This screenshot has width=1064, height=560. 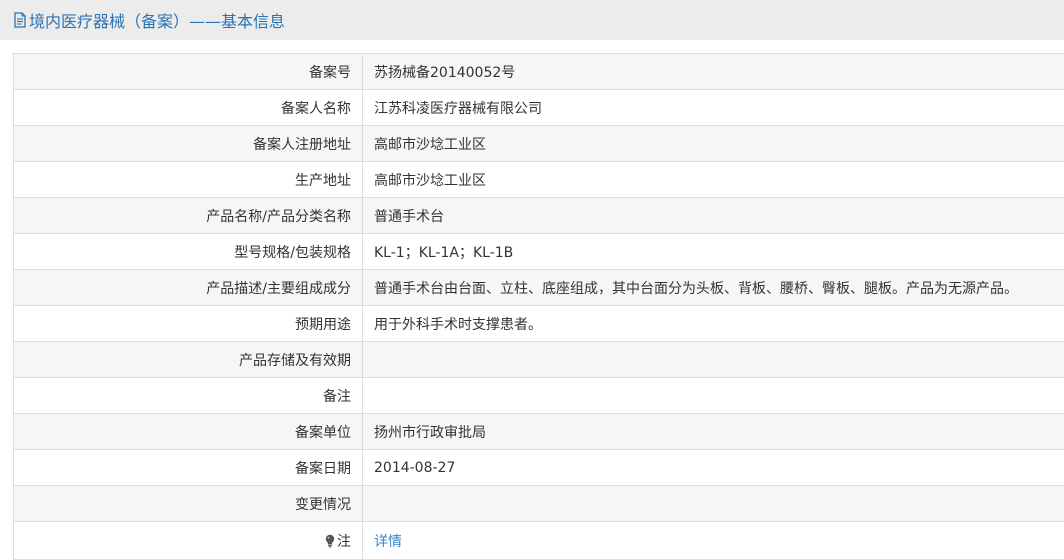 What do you see at coordinates (188, 288) in the screenshot?
I see `row-label: 产品描述/主要组成成分` at bounding box center [188, 288].